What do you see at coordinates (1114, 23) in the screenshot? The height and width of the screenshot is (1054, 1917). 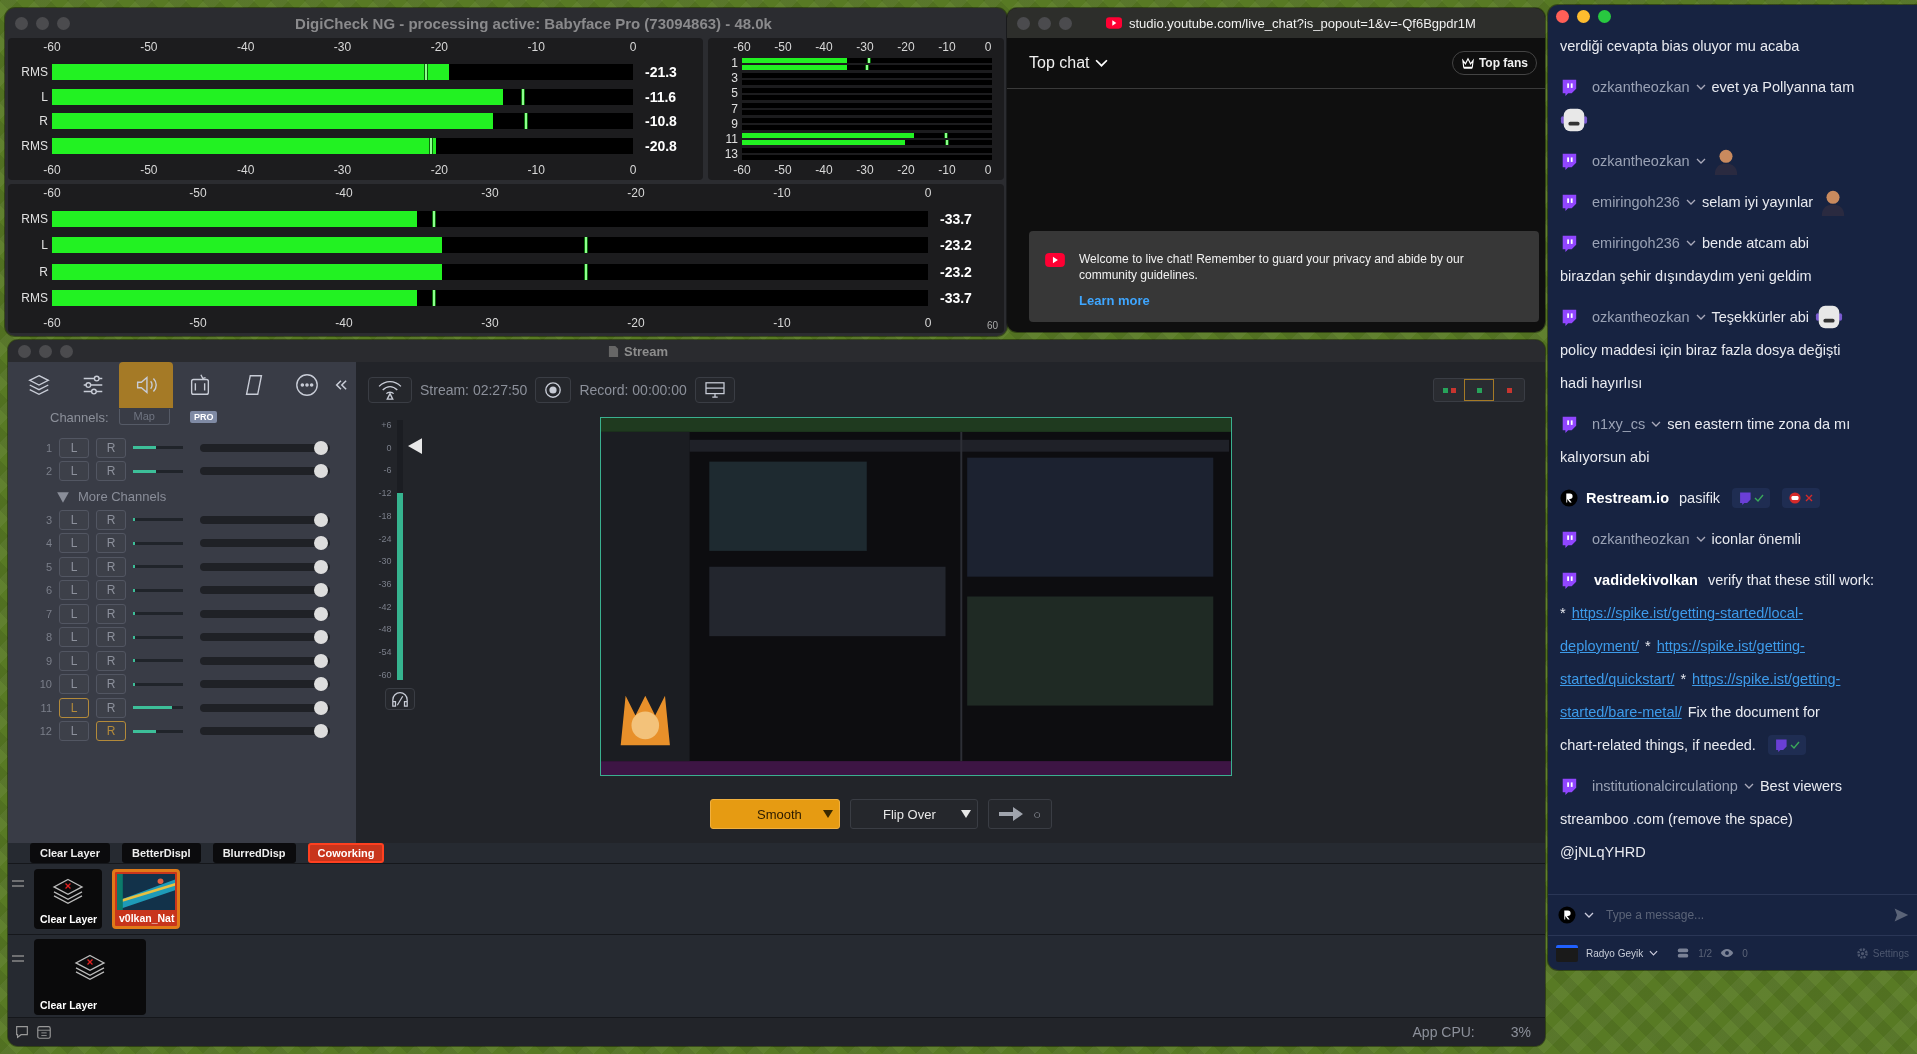 I see `youtube-icon` at bounding box center [1114, 23].